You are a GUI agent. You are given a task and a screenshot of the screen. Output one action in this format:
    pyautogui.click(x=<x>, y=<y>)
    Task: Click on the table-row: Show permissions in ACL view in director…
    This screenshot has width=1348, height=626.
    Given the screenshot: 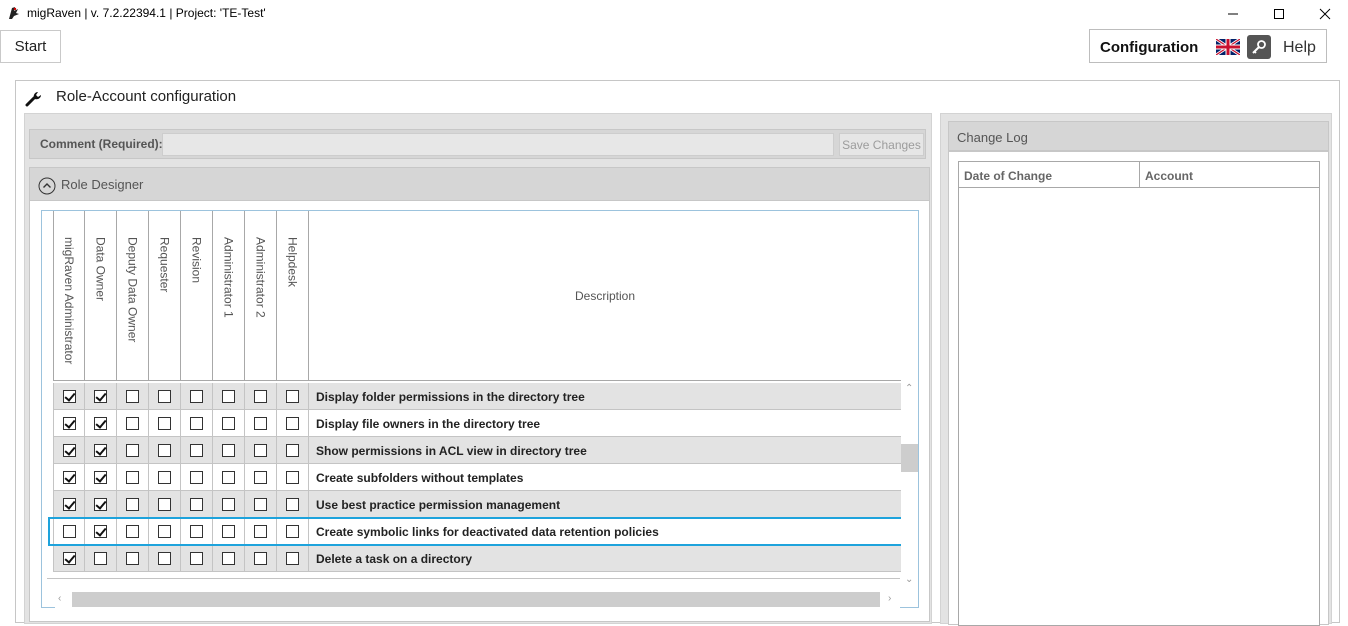 What is the action you would take?
    pyautogui.click(x=477, y=450)
    